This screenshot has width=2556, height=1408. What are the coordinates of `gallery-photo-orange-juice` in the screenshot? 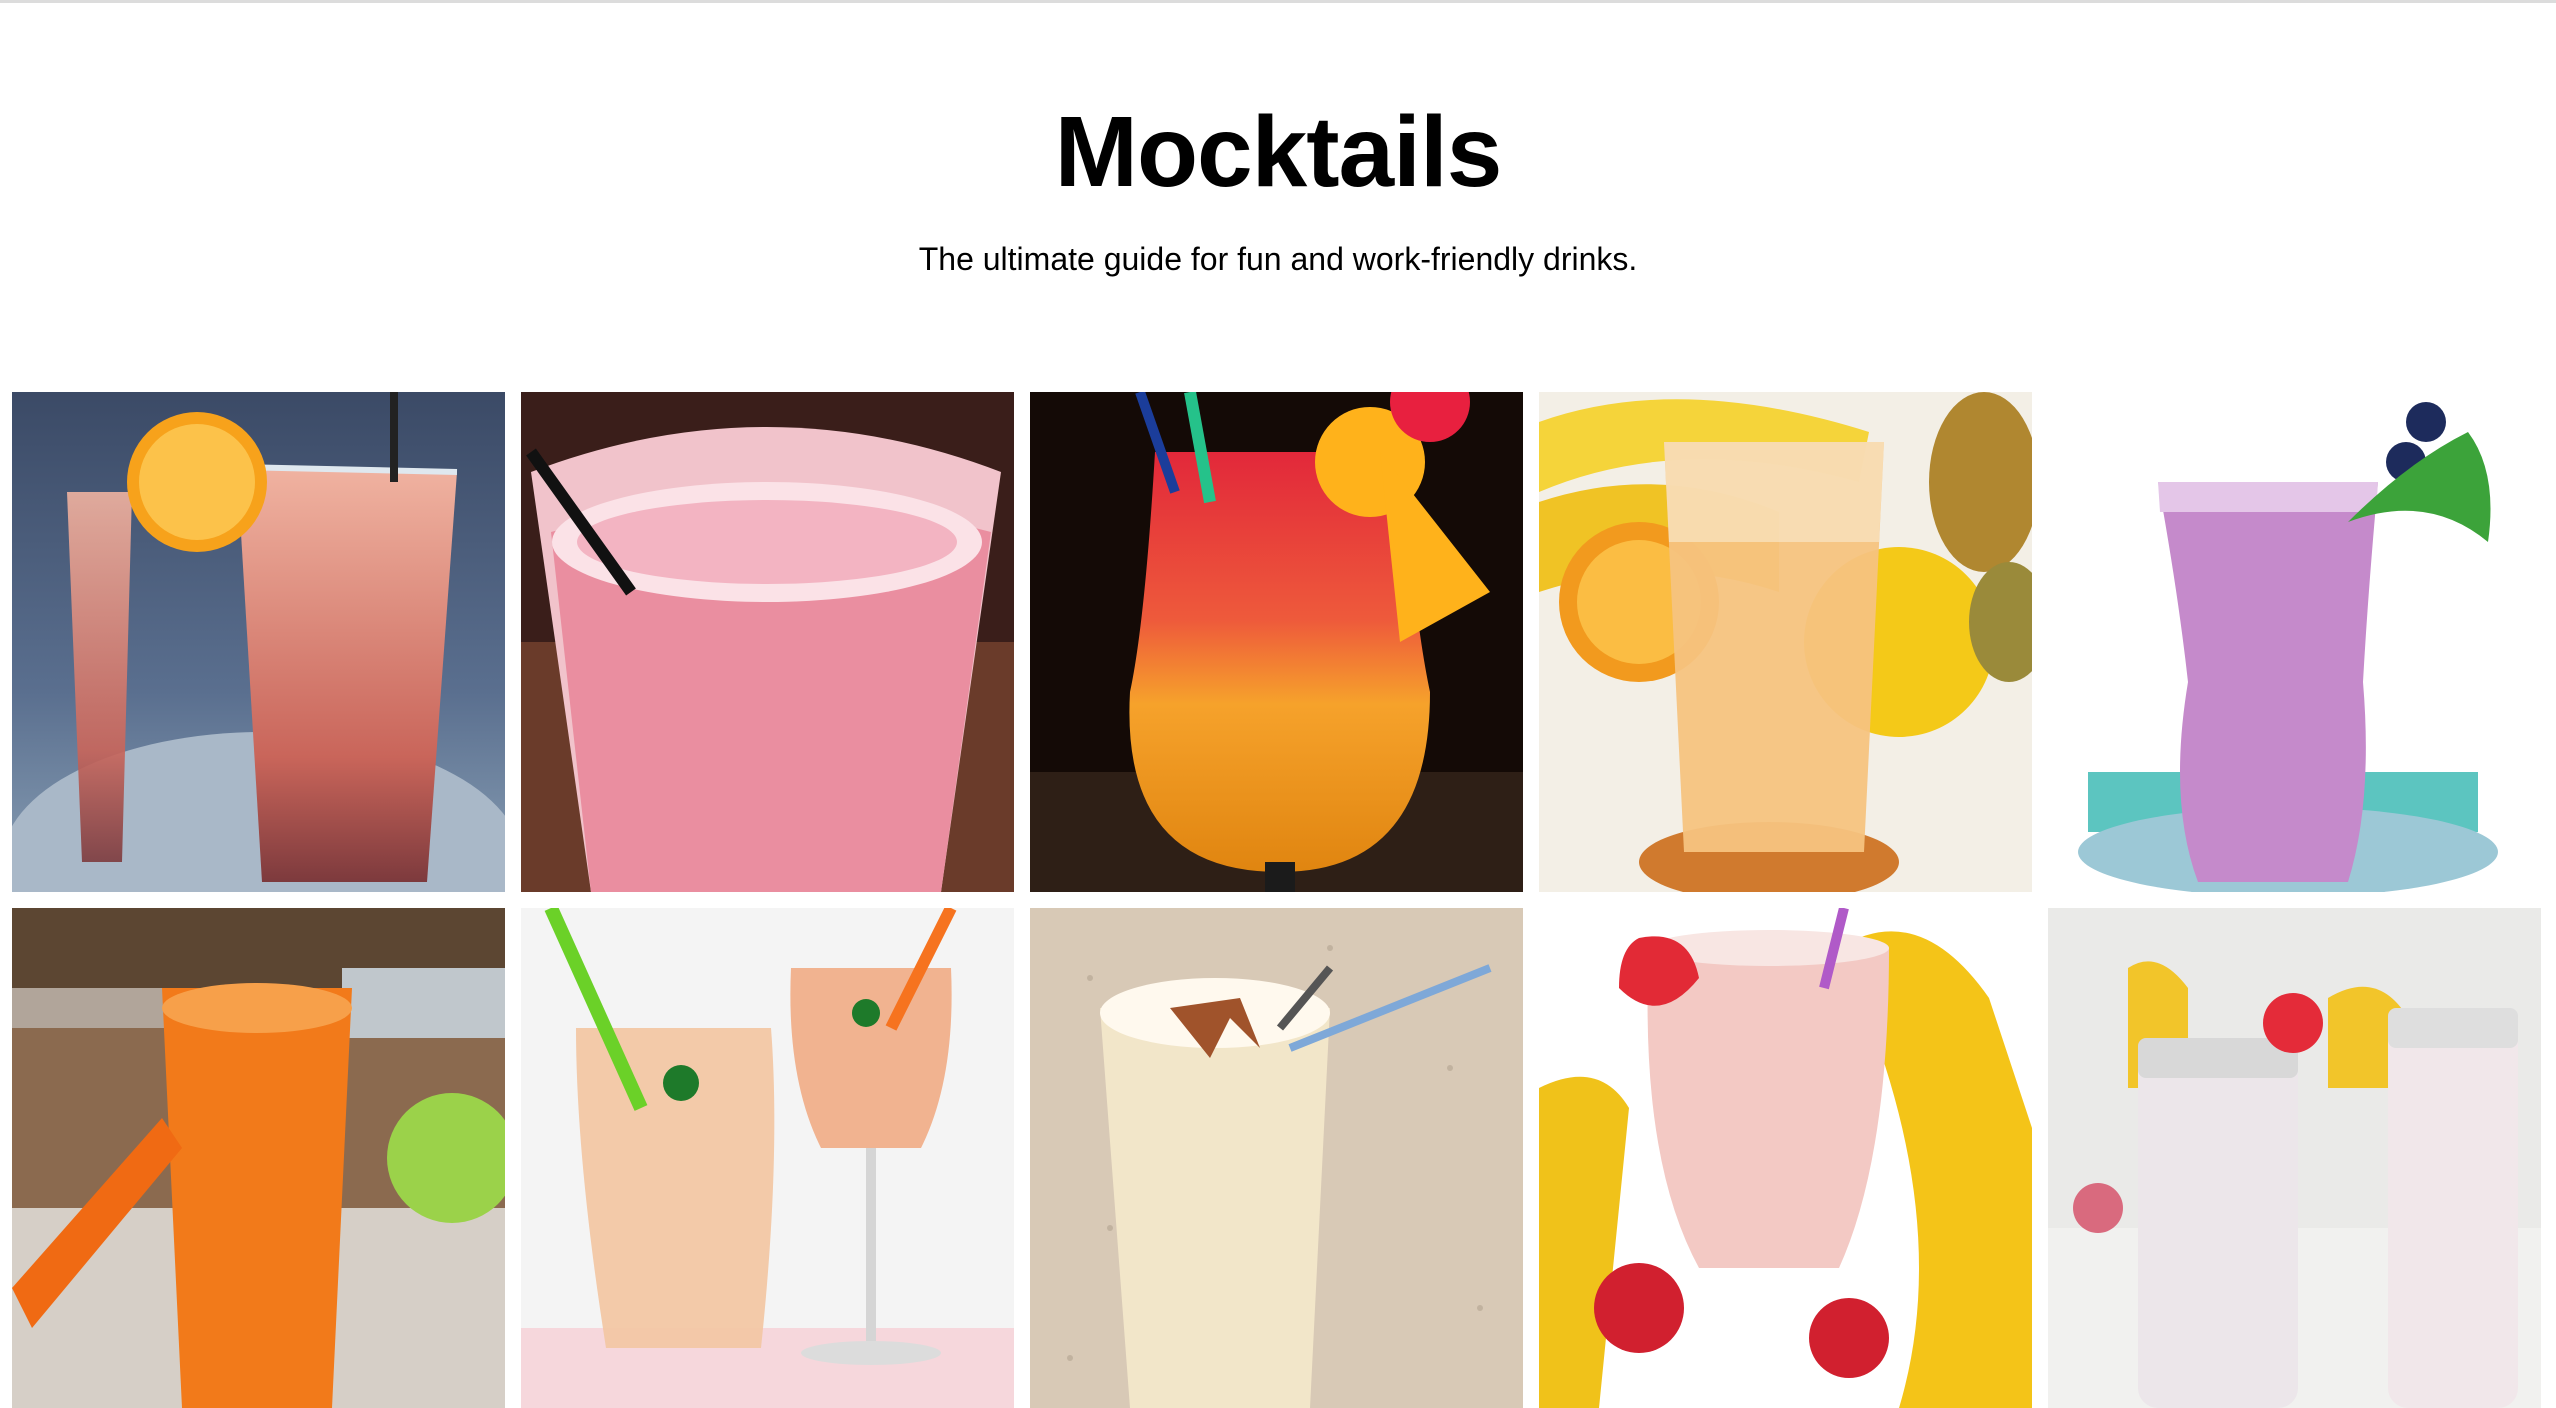 It's located at (1785, 642).